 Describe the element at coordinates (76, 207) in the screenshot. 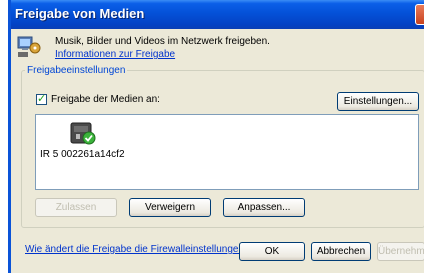

I see `allow-button: Zulassen` at that location.